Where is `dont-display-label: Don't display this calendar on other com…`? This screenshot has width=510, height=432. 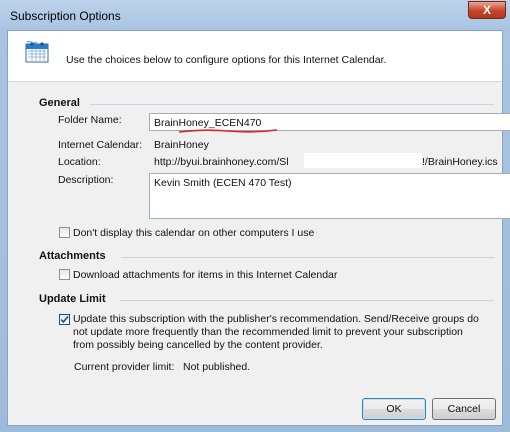
dont-display-label: Don't display this calendar on other com… is located at coordinates (194, 233).